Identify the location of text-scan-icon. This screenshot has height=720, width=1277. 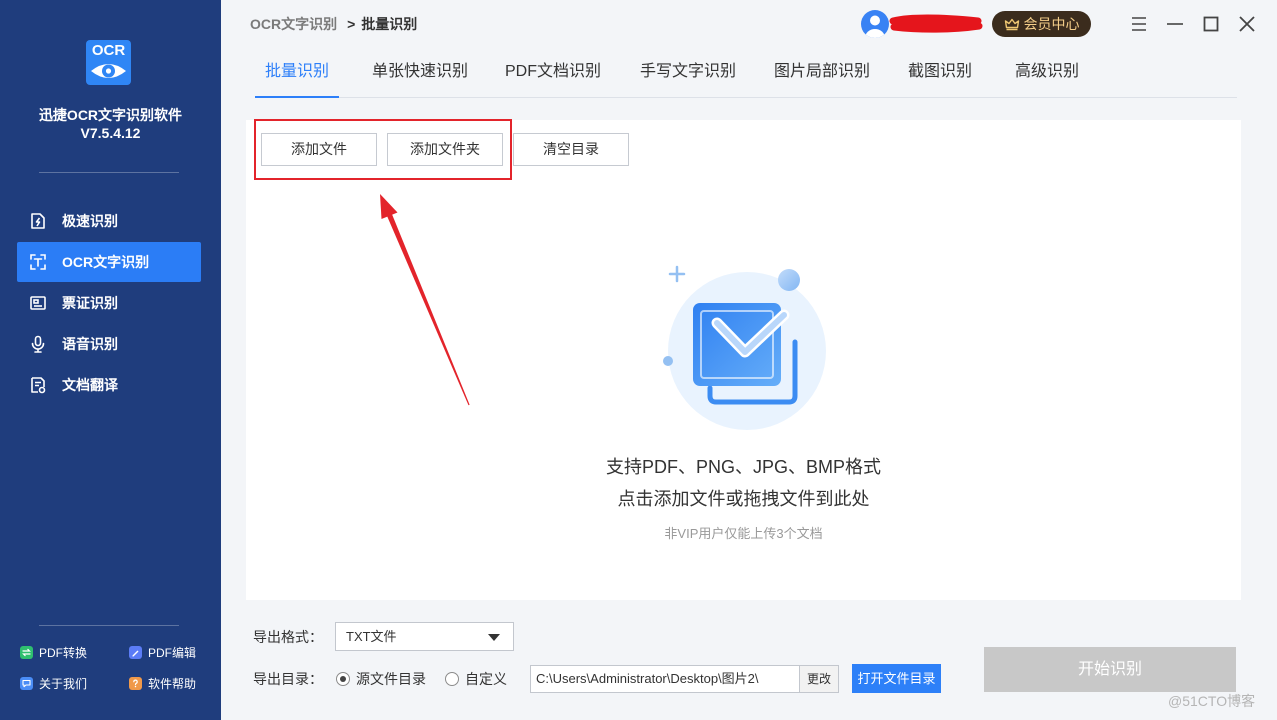
(38, 262).